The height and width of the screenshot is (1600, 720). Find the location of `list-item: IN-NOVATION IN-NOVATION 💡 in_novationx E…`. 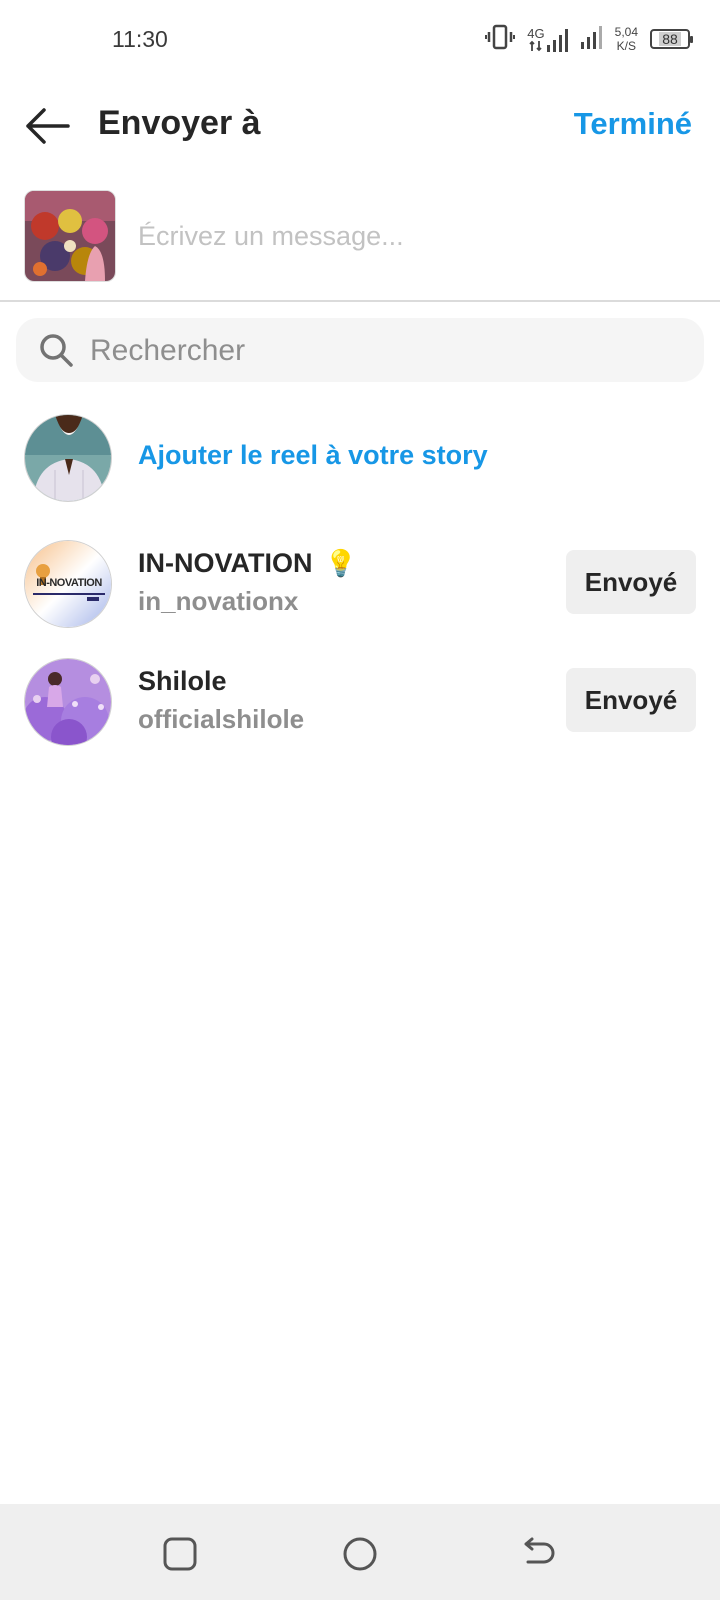

list-item: IN-NOVATION IN-NOVATION 💡 in_novationx E… is located at coordinates (360, 584).